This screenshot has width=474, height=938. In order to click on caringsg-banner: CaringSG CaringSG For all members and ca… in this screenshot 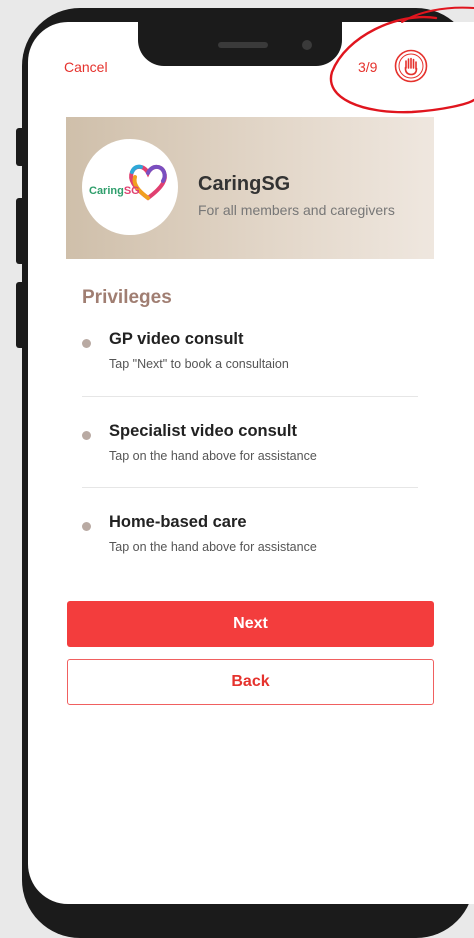, I will do `click(250, 188)`.